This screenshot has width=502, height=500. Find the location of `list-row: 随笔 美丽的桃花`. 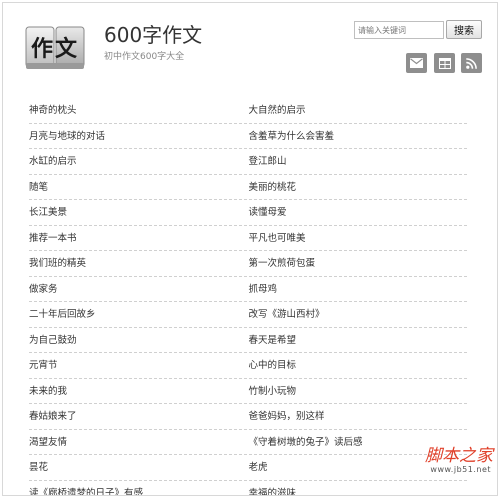

list-row: 随笔 美丽的桃花 is located at coordinates (248, 187).